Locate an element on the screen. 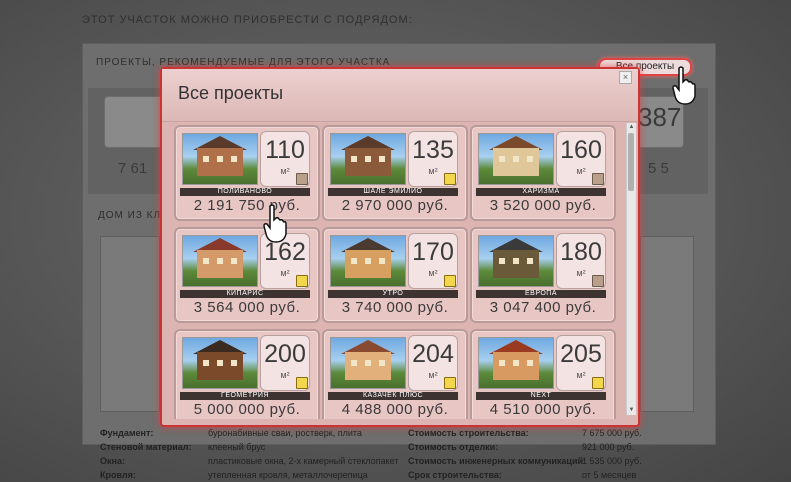 This screenshot has width=791, height=482. project-card-kiparis: 162 м² КИПАРИС 3 564 000 руб. is located at coordinates (247, 275).